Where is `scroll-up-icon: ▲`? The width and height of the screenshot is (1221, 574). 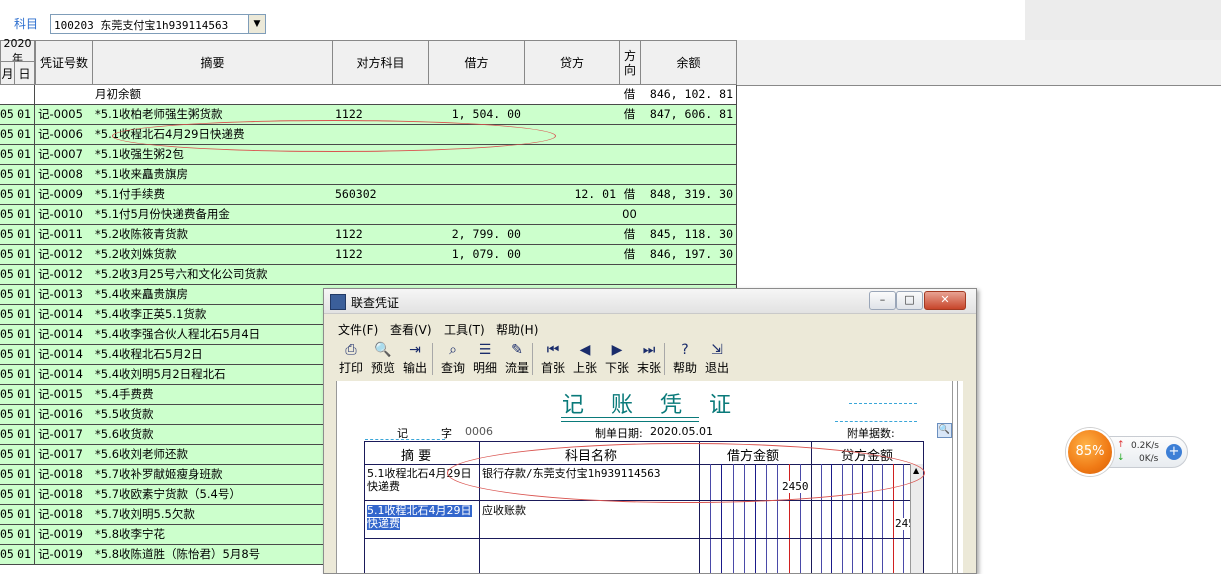
scroll-up-icon: ▲ is located at coordinates (916, 470).